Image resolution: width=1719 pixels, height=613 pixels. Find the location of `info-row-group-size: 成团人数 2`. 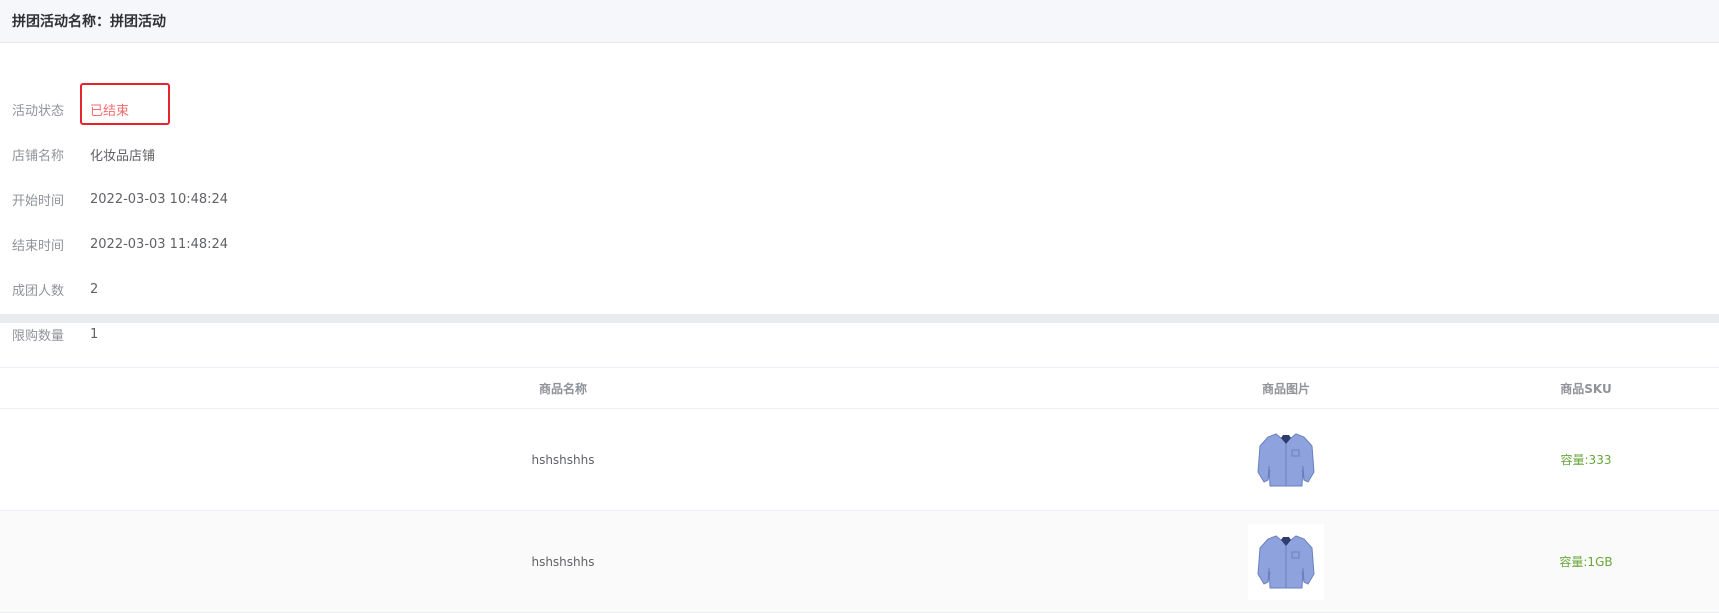

info-row-group-size: 成团人数 2 is located at coordinates (55, 289).